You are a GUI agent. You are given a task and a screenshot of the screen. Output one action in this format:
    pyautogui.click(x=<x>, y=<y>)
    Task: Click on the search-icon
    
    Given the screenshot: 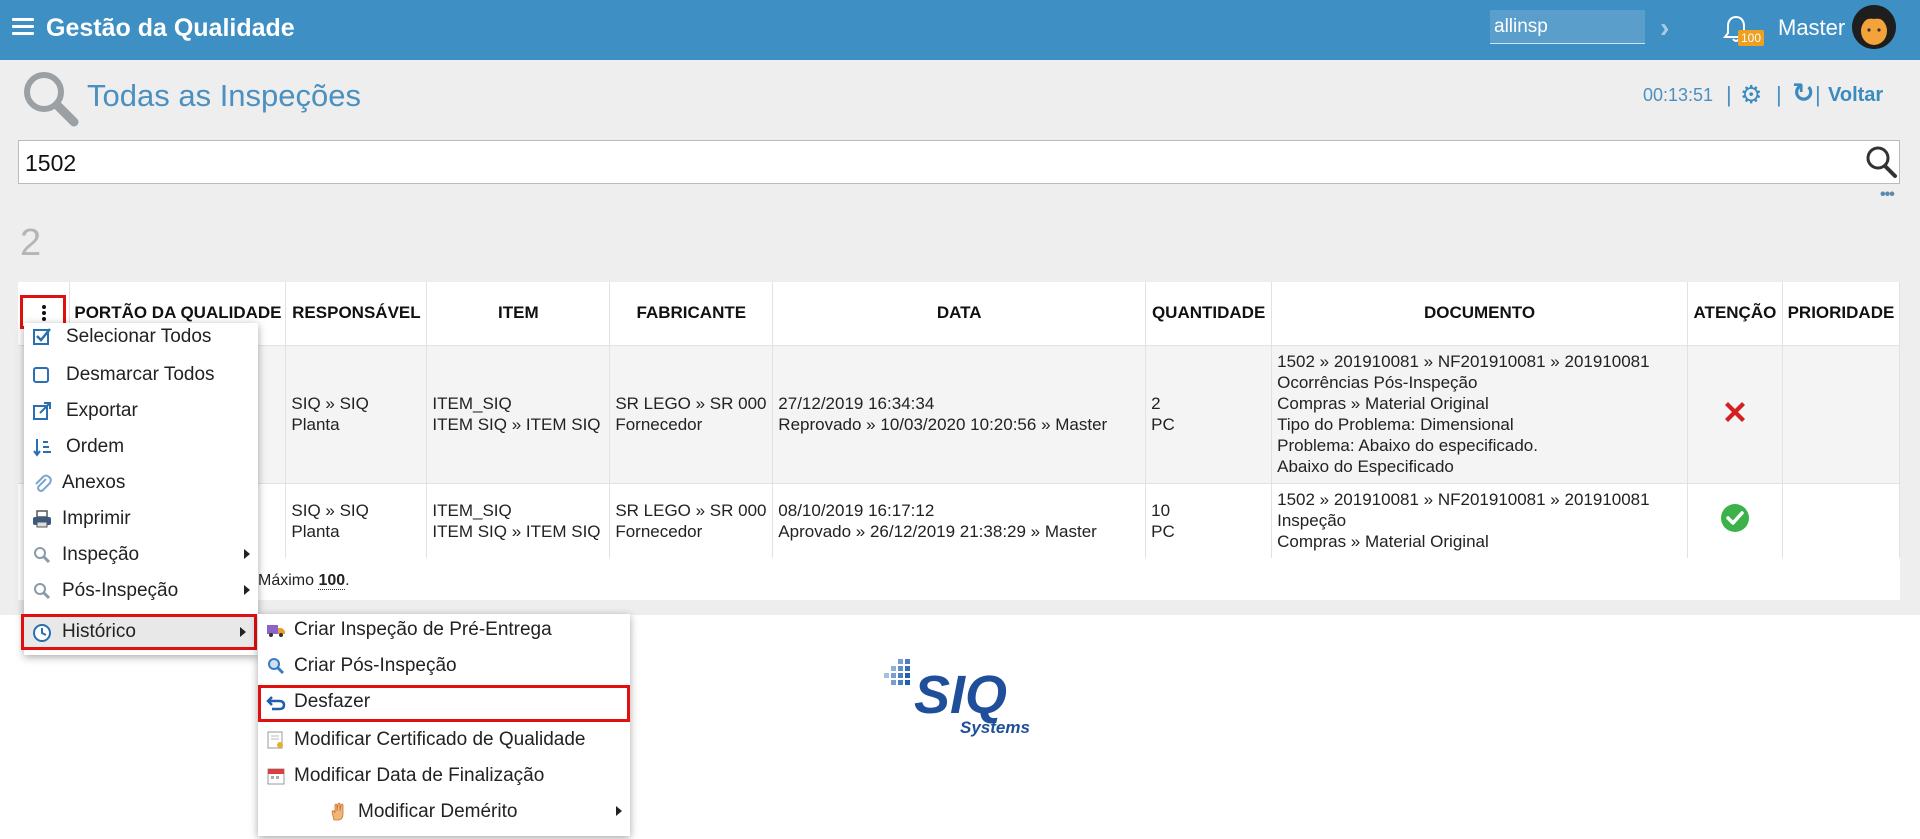 What is the action you would take?
    pyautogui.click(x=1881, y=162)
    